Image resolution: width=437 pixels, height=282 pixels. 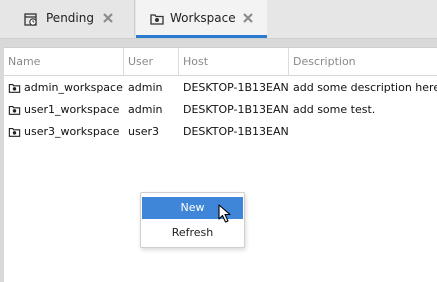 I want to click on column-header-user: User, so click(x=151, y=61).